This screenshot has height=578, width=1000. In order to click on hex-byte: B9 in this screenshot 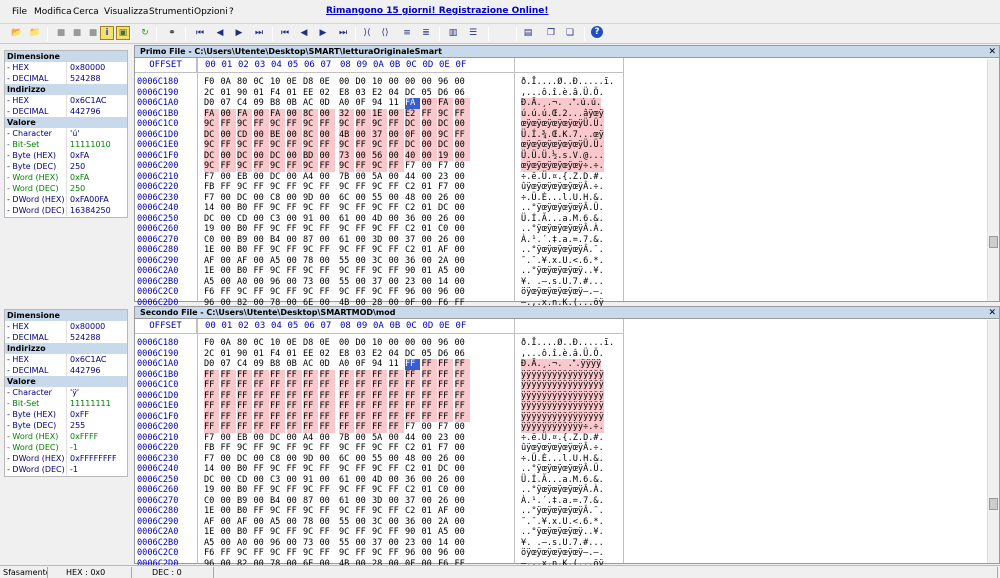, I will do `click(244, 501)`.